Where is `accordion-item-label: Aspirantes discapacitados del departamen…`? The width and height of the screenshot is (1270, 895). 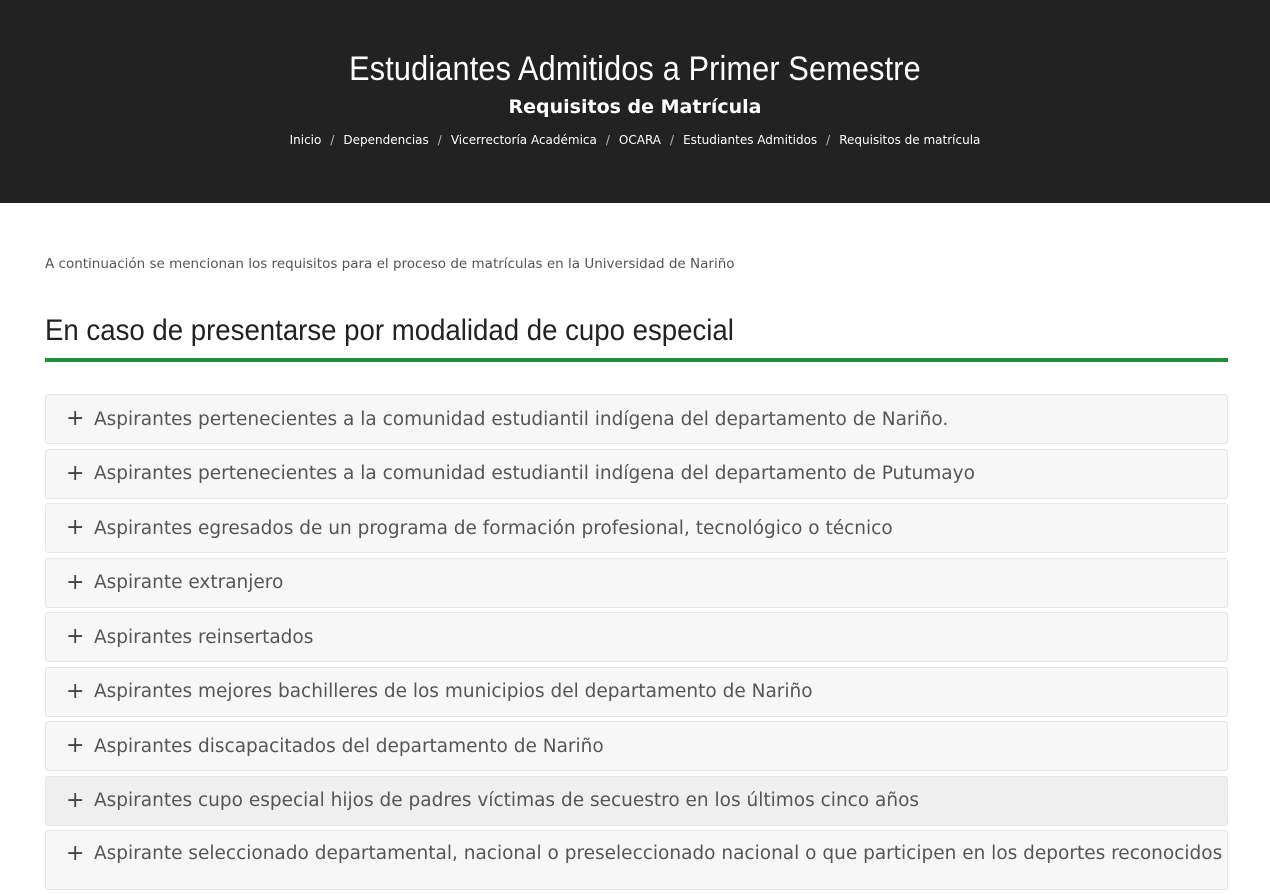
accordion-item-label: Aspirantes discapacitados del departamen… is located at coordinates (349, 746).